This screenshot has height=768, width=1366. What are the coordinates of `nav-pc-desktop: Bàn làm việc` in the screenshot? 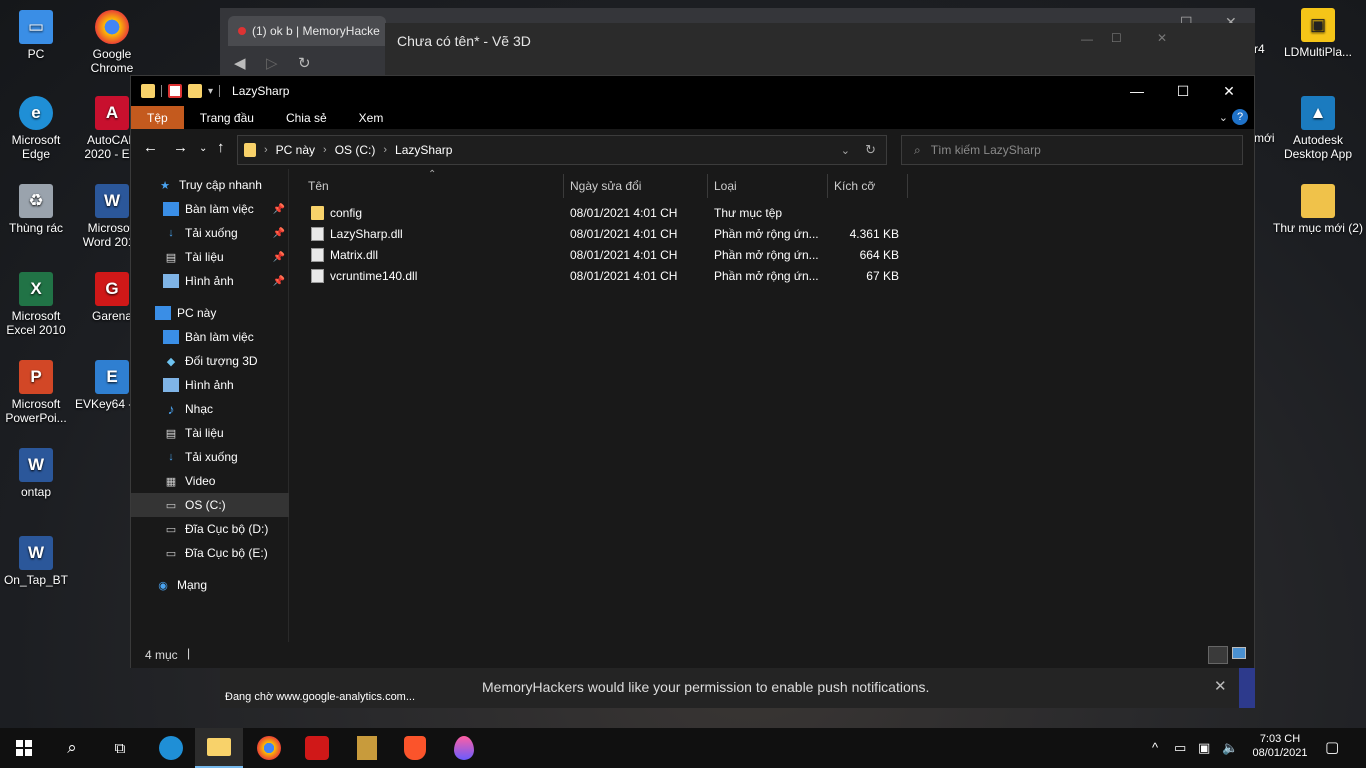 It's located at (210, 337).